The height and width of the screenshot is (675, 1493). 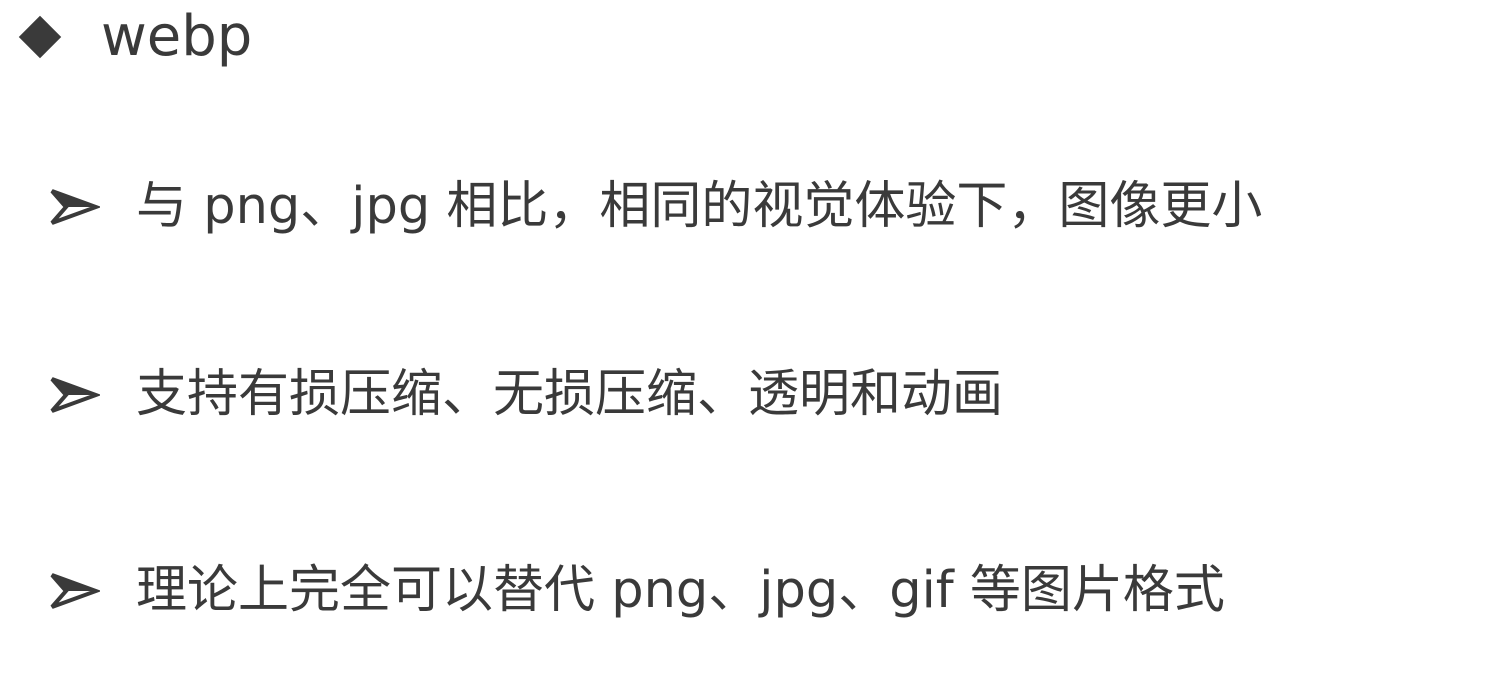 What do you see at coordinates (699, 206) in the screenshot?
I see `bullet-text: 与 png、jpg 相比，相同的视觉体验下，图像更小` at bounding box center [699, 206].